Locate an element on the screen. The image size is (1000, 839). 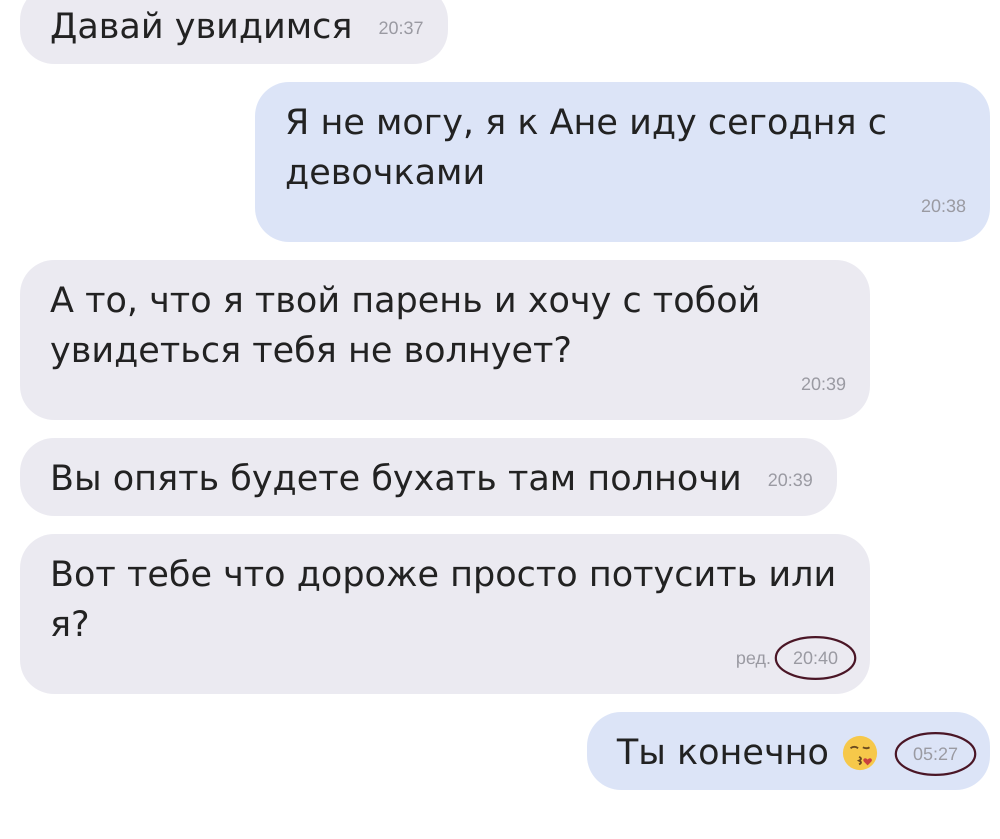
message-text: А то, что я твой парень и хочу с тобой увидеться тебя не волнует? is located at coordinates (406, 326).